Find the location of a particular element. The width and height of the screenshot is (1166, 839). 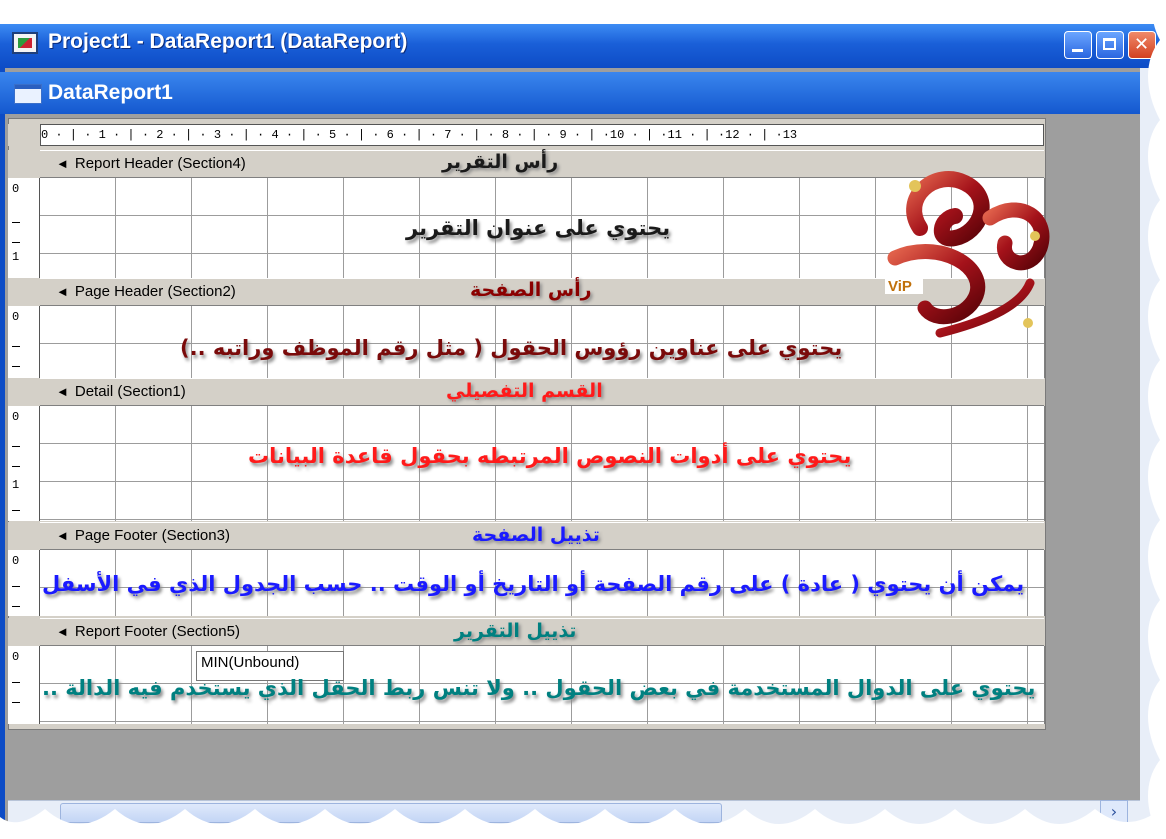

band-arabic-caption: القسم التفصيلي is located at coordinates (524, 391).